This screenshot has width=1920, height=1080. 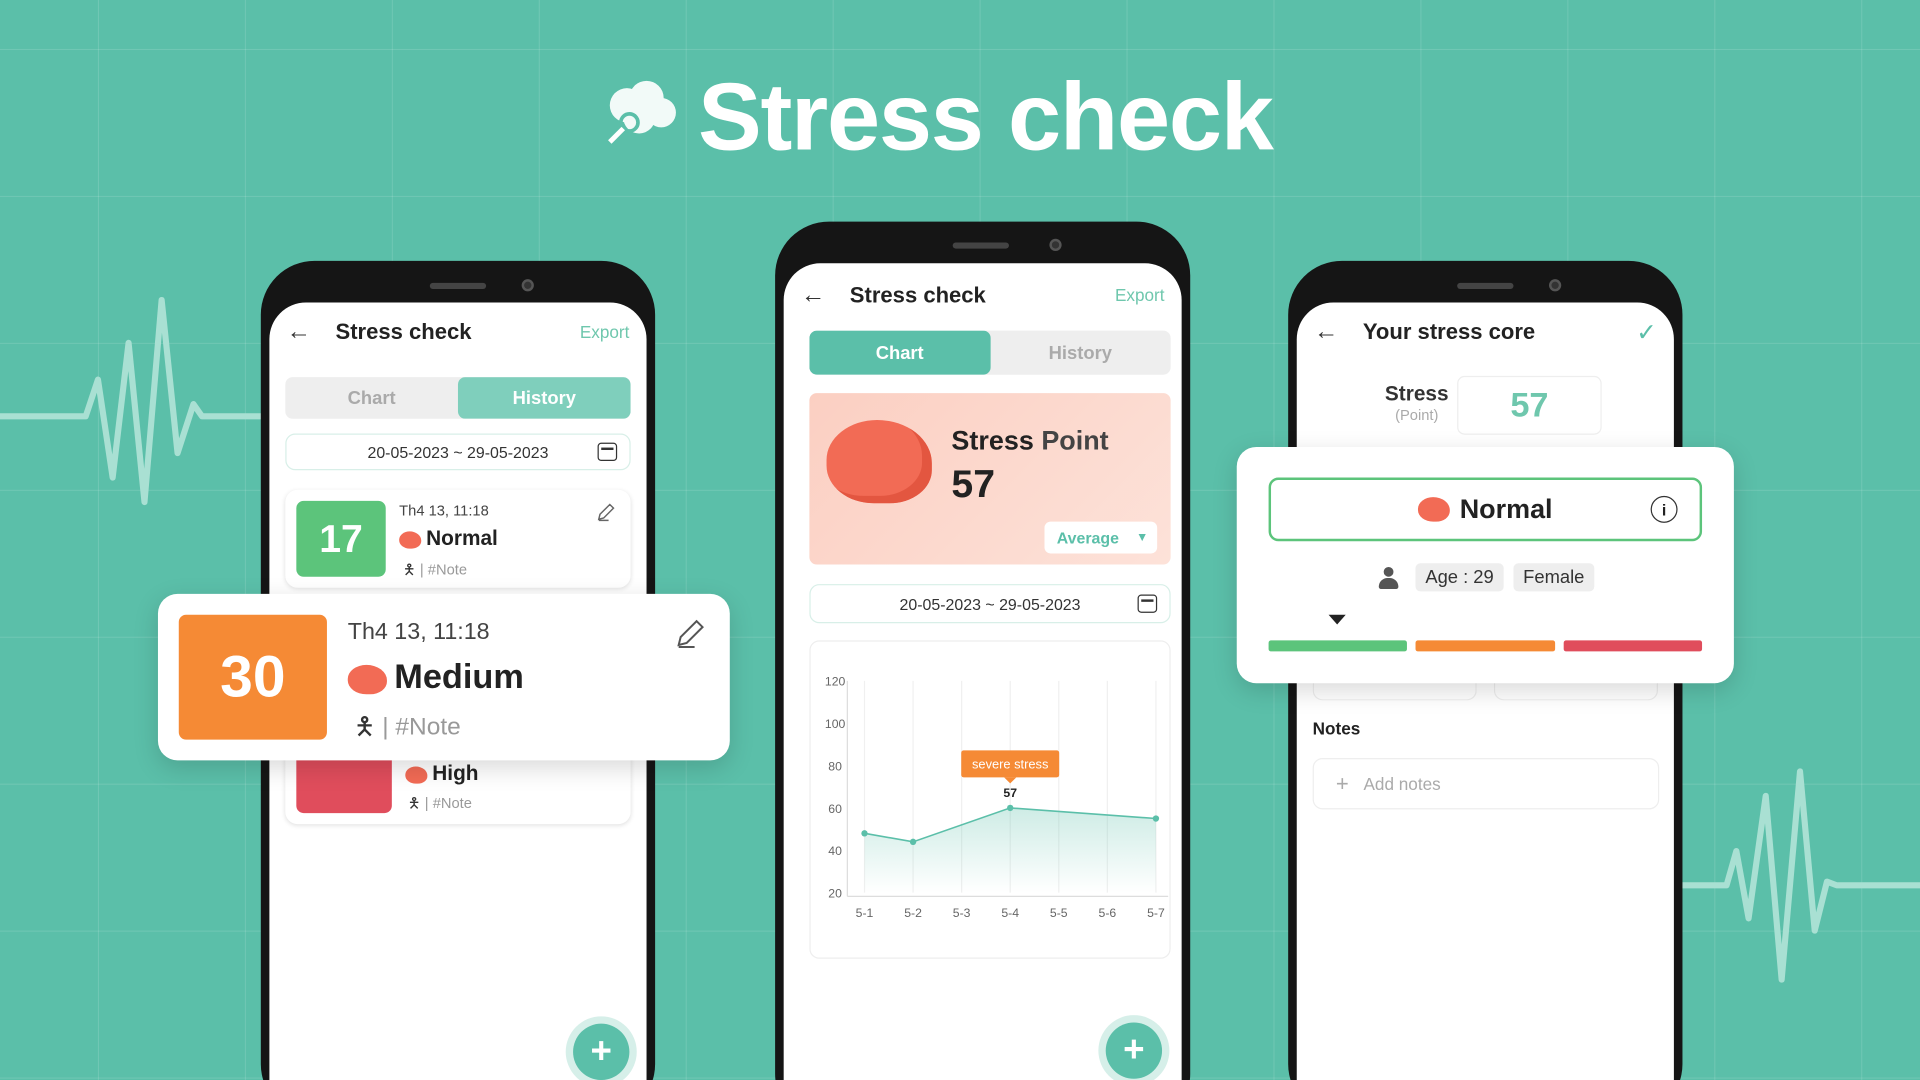 What do you see at coordinates (1633, 646) in the screenshot?
I see `scale-segment-high` at bounding box center [1633, 646].